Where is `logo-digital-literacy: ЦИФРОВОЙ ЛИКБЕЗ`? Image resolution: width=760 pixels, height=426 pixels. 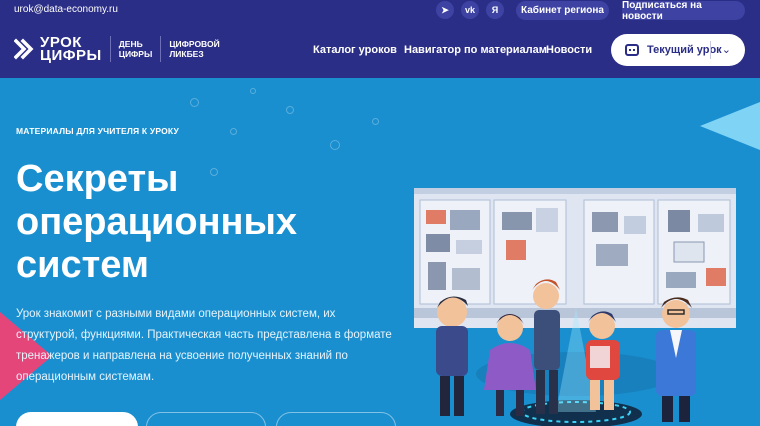
logo-digital-literacy: ЦИФРОВОЙ ЛИКБЕЗ is located at coordinates (194, 49).